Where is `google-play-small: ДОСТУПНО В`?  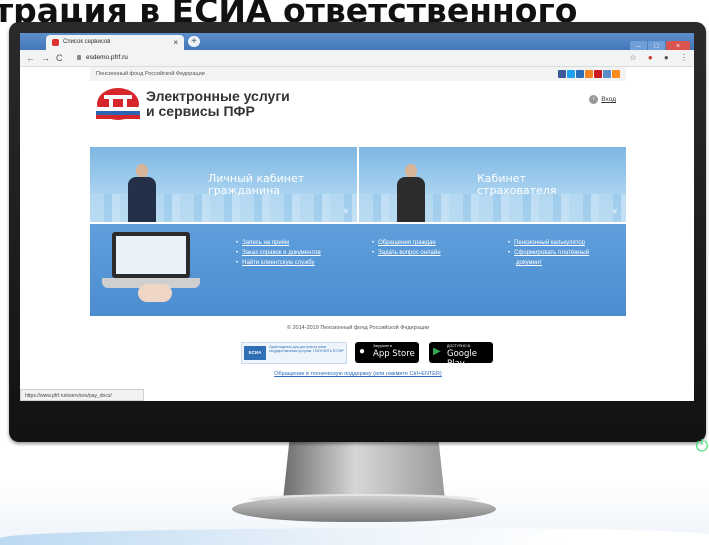
google-play-small: ДОСТУПНО В is located at coordinates (458, 346).